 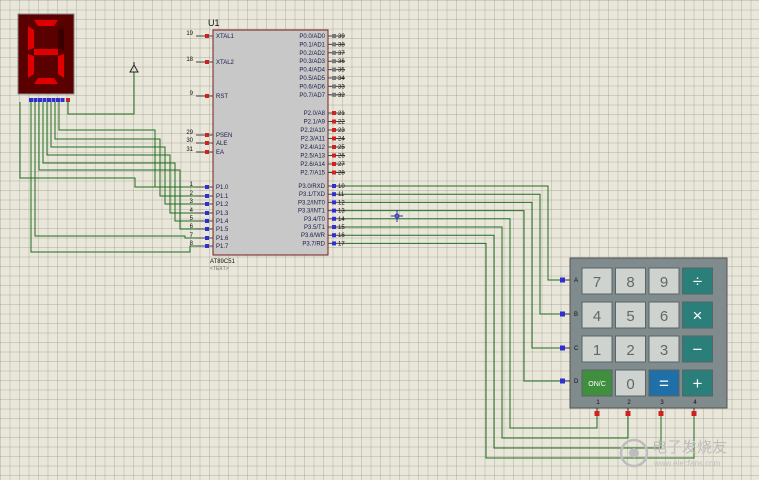 What do you see at coordinates (312, 148) in the screenshot?
I see `chip-pin-label: P2.4/A12` at bounding box center [312, 148].